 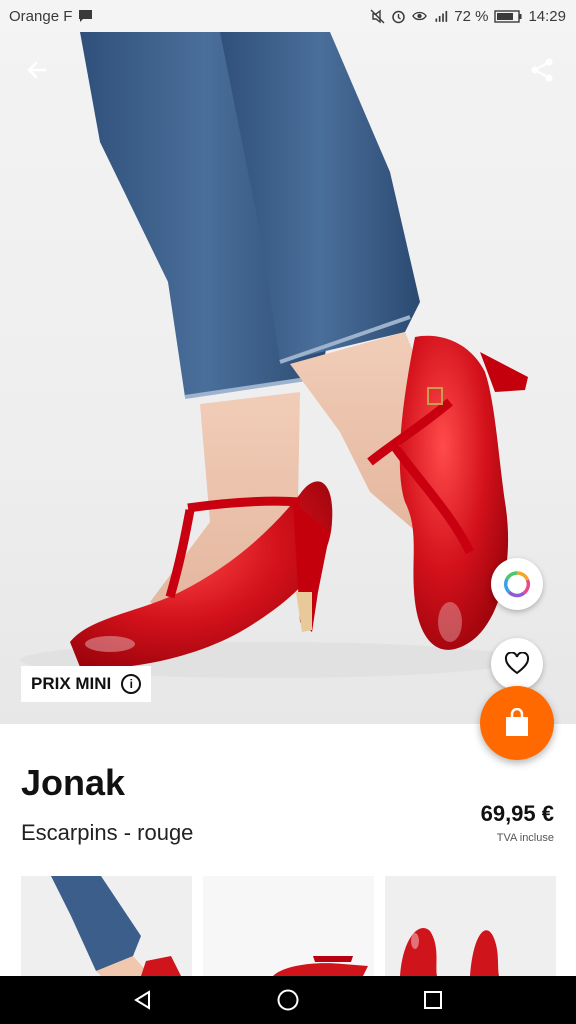 I want to click on eye-icon, so click(x=420, y=16).